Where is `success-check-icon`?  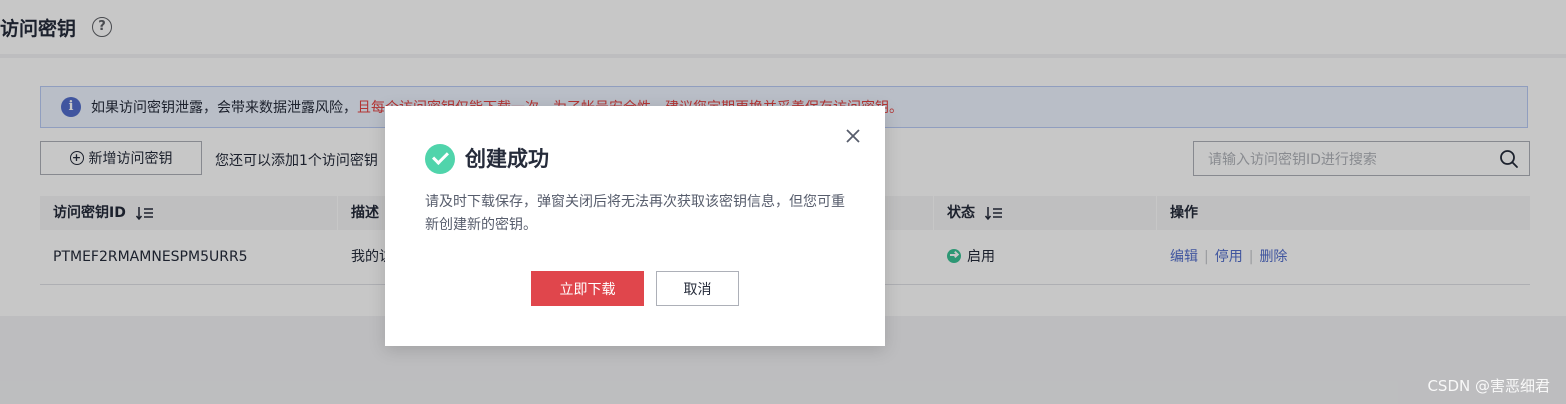
success-check-icon is located at coordinates (440, 159).